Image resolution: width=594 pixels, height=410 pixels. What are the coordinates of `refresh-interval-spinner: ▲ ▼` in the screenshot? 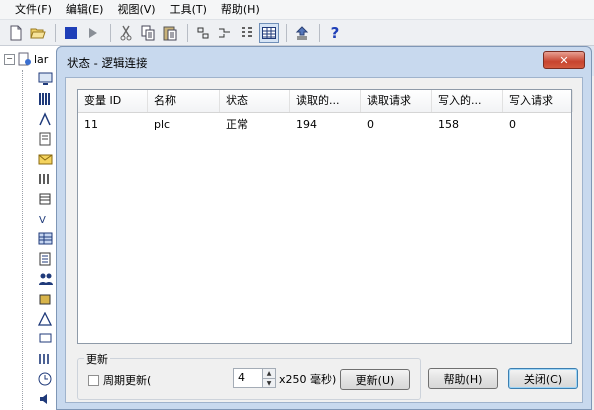 It's located at (269, 378).